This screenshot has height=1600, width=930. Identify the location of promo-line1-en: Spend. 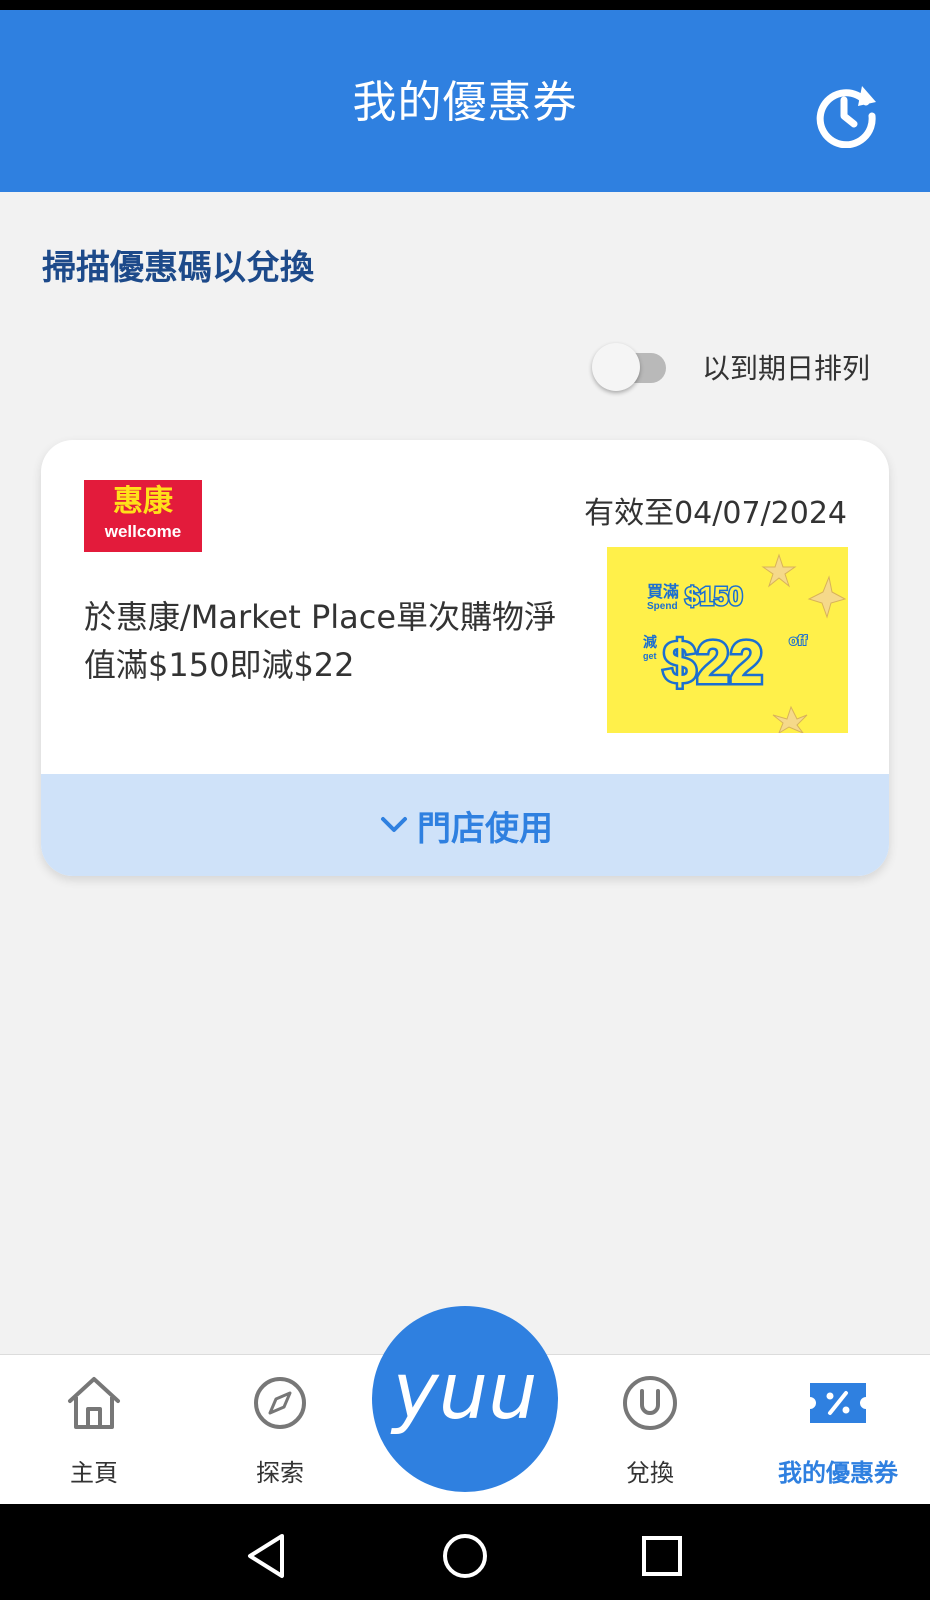
(662, 606).